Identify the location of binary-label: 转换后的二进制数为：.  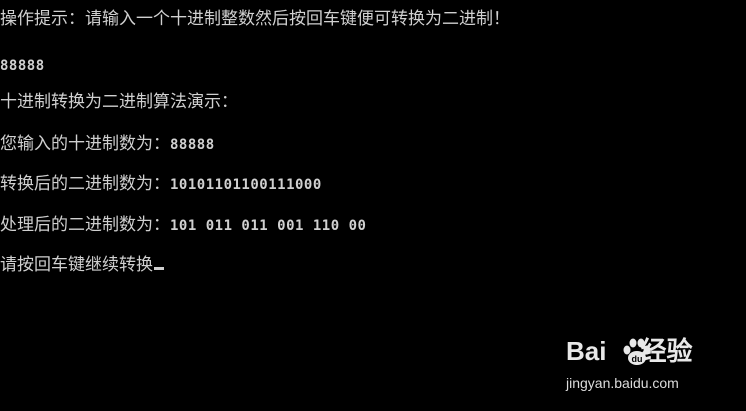
(85, 184).